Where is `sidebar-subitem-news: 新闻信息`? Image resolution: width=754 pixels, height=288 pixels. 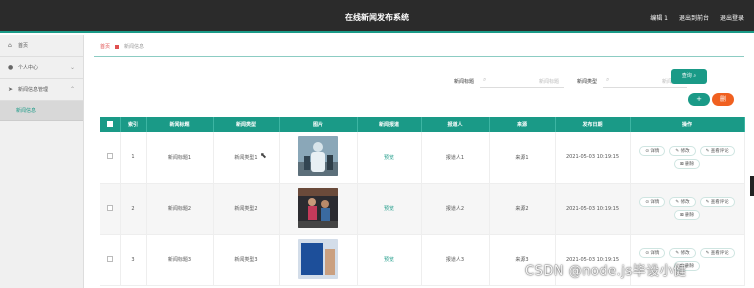 sidebar-subitem-news: 新闻信息 is located at coordinates (41, 111).